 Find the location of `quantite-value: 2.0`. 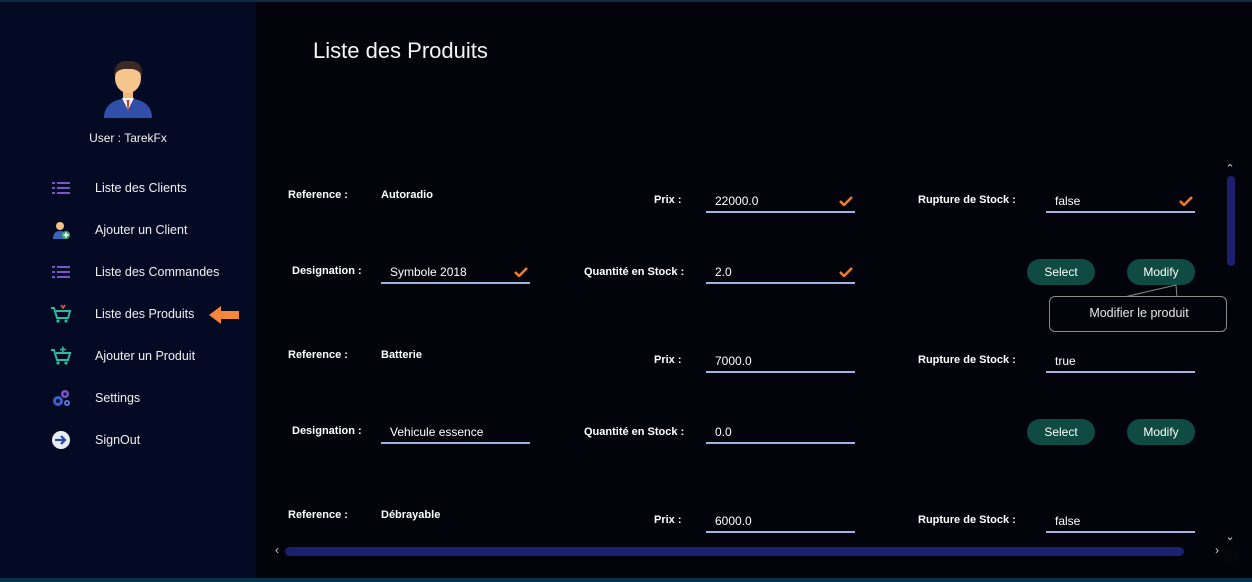

quantite-value: 2.0 is located at coordinates (723, 272).